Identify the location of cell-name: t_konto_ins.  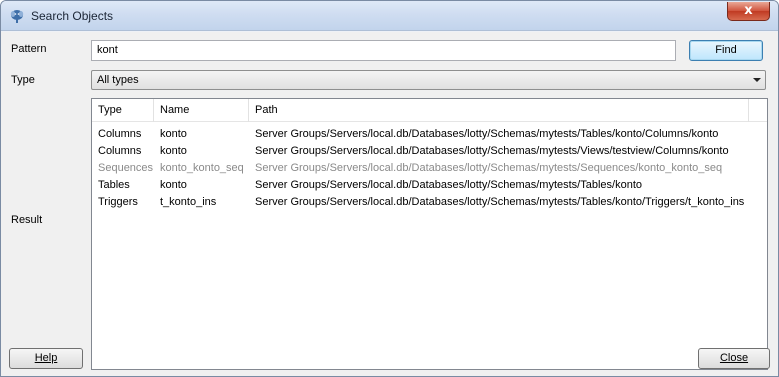
(188, 202).